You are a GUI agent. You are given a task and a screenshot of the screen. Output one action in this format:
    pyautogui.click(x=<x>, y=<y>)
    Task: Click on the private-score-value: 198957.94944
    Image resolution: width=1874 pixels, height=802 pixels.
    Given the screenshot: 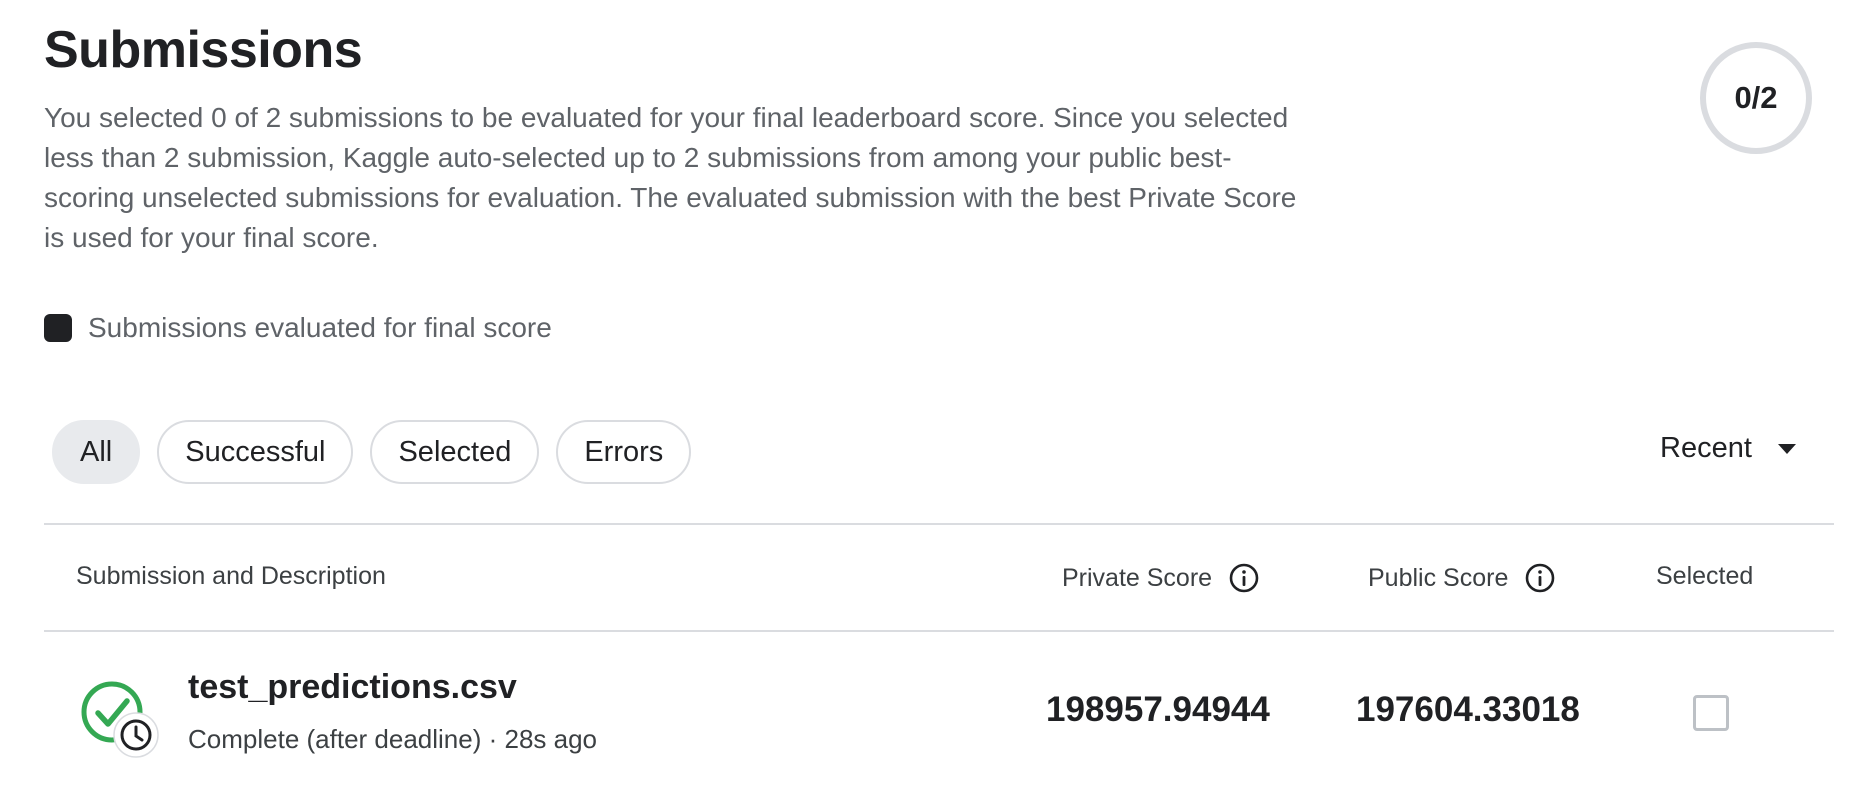 What is the action you would take?
    pyautogui.click(x=1158, y=709)
    